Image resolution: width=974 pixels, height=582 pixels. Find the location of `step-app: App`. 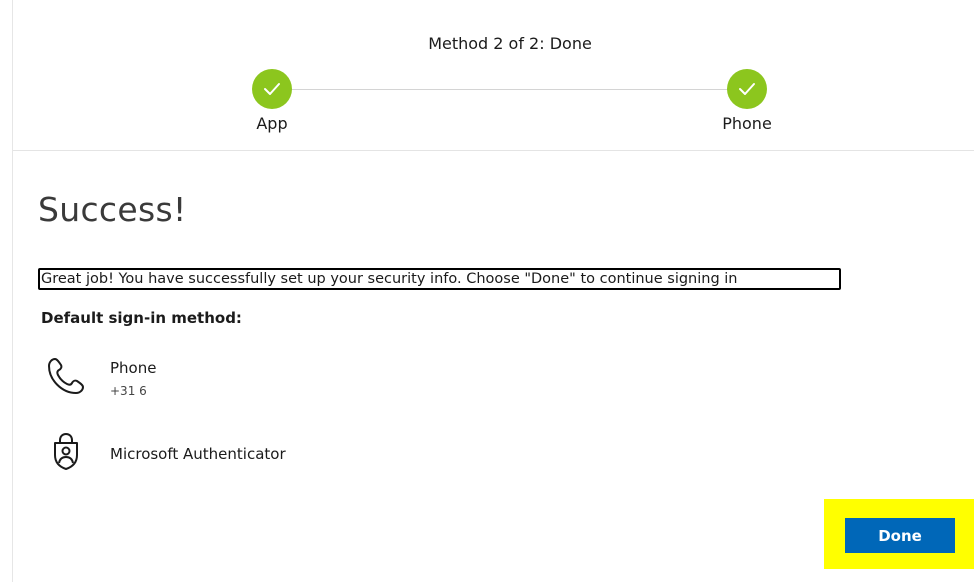

step-app: App is located at coordinates (272, 101).